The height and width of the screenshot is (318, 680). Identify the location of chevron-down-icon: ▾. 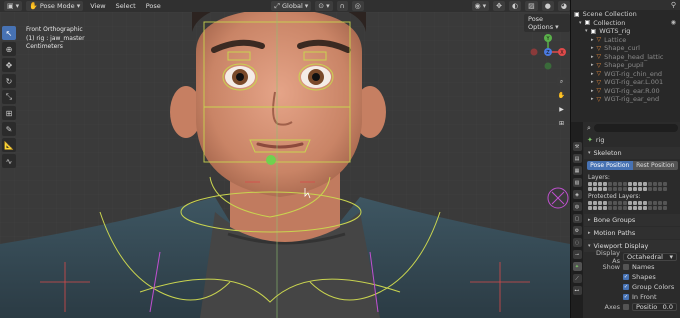
(586, 31).